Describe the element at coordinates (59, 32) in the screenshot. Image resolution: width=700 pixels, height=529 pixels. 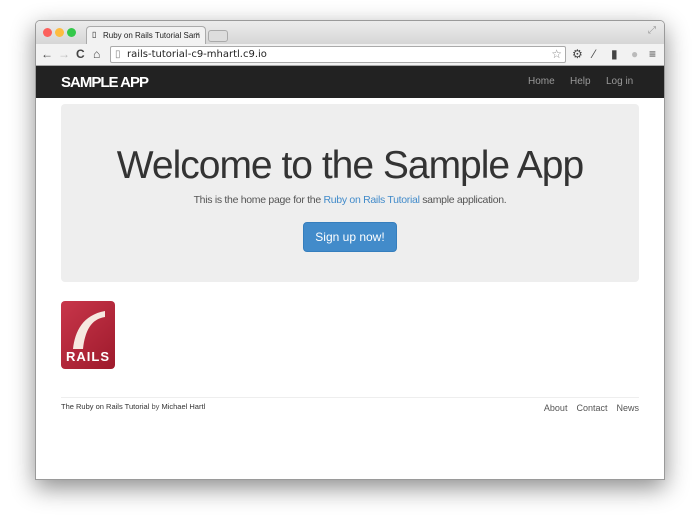
I see `minimize-window-button` at that location.